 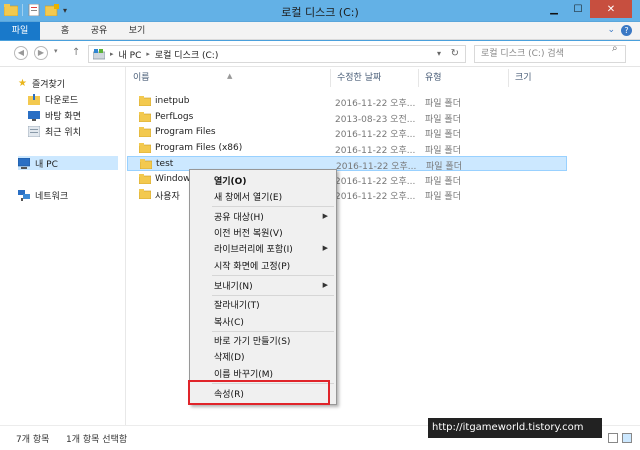 What do you see at coordinates (259, 392) in the screenshot?
I see `properties-highlight-box` at bounding box center [259, 392].